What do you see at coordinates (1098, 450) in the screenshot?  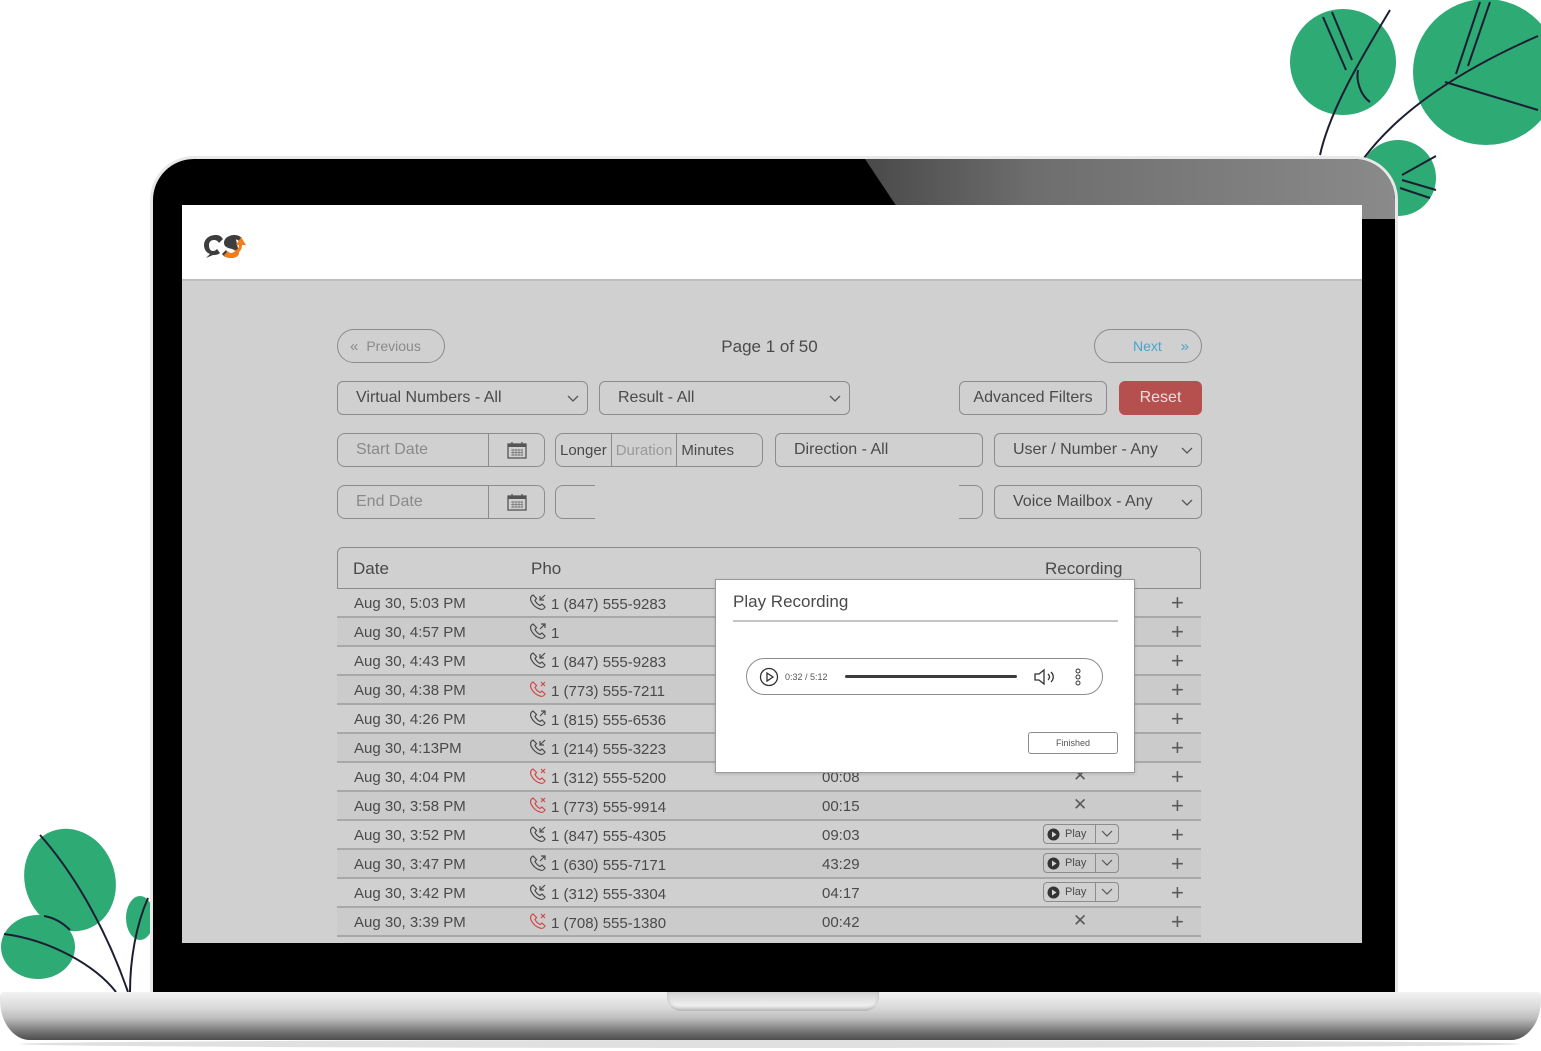 I see `user-number-select: User / Number - Any` at bounding box center [1098, 450].